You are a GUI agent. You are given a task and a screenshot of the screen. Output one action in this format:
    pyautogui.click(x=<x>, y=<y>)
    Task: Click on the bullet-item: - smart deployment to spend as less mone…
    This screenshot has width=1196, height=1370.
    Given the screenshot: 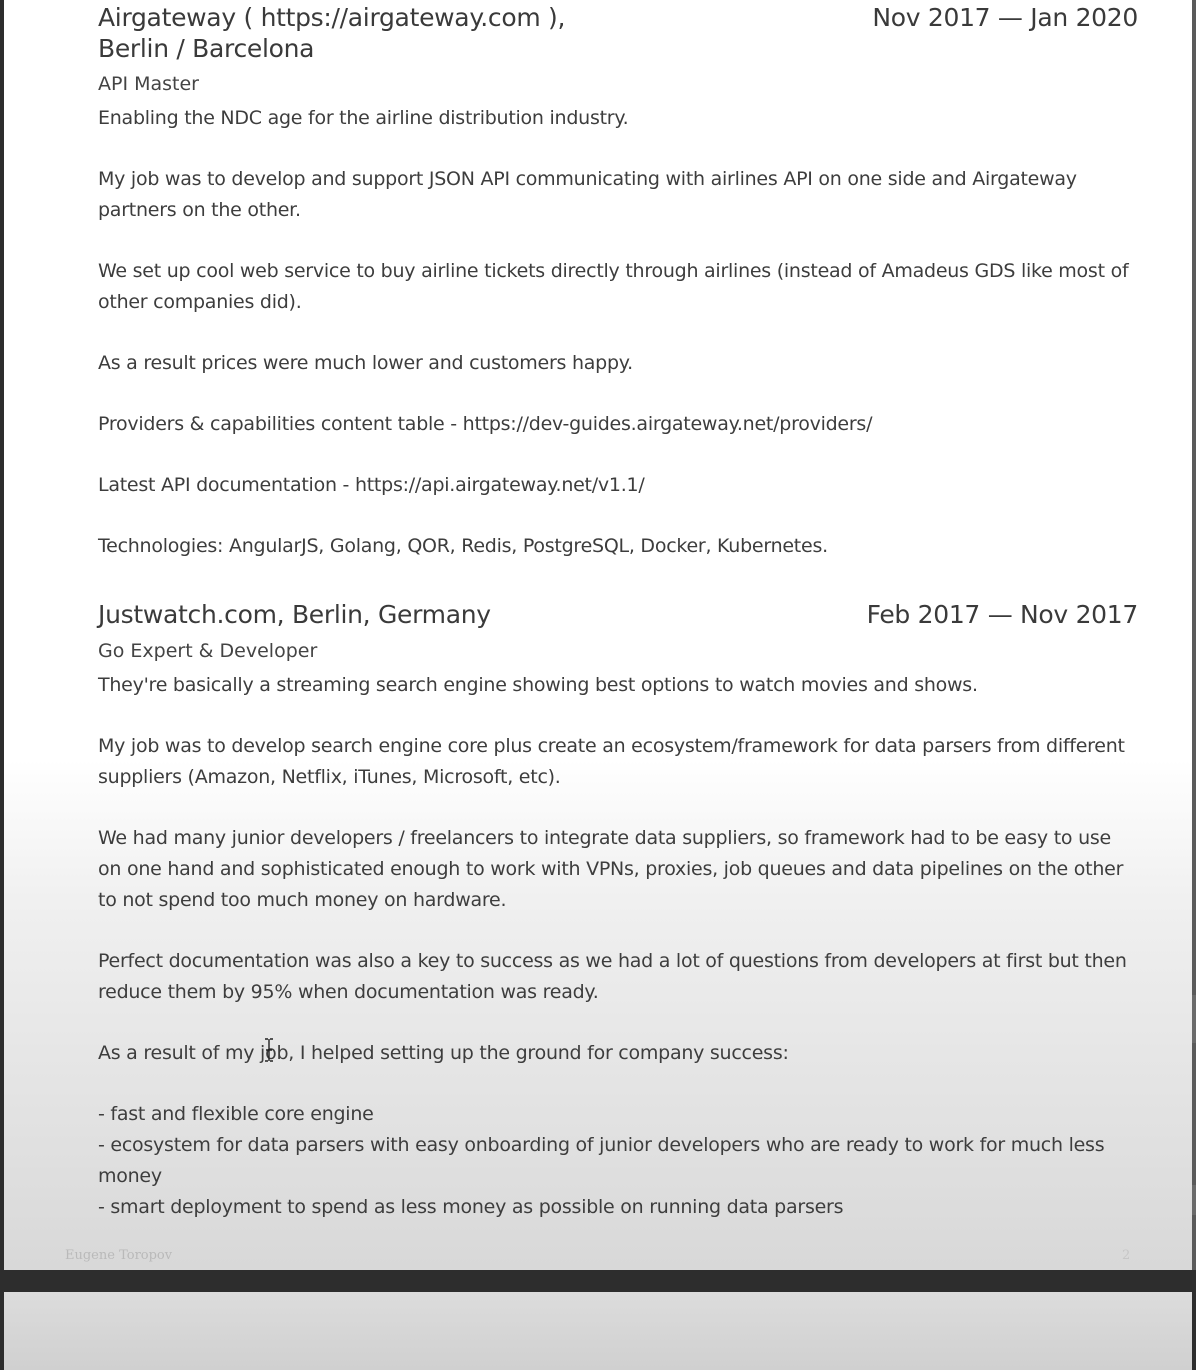 What is the action you would take?
    pyautogui.click(x=471, y=1207)
    